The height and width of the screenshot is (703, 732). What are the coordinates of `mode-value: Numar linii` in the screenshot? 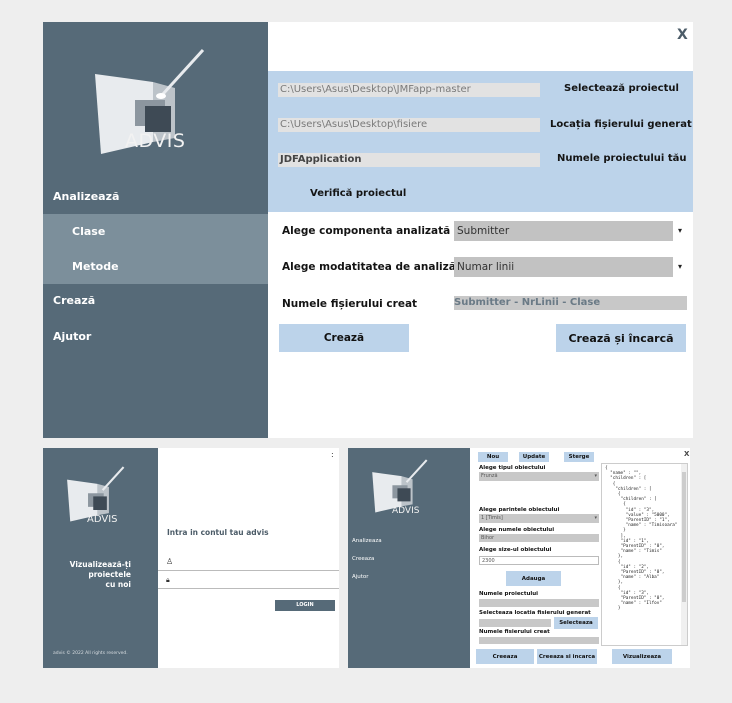 It's located at (486, 267).